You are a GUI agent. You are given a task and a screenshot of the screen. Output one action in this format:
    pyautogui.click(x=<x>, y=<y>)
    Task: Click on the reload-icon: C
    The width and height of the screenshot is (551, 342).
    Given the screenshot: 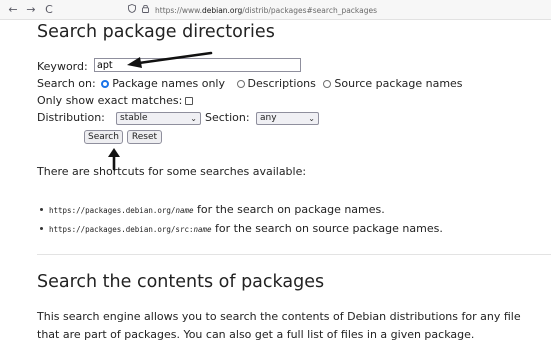 What is the action you would take?
    pyautogui.click(x=49, y=10)
    